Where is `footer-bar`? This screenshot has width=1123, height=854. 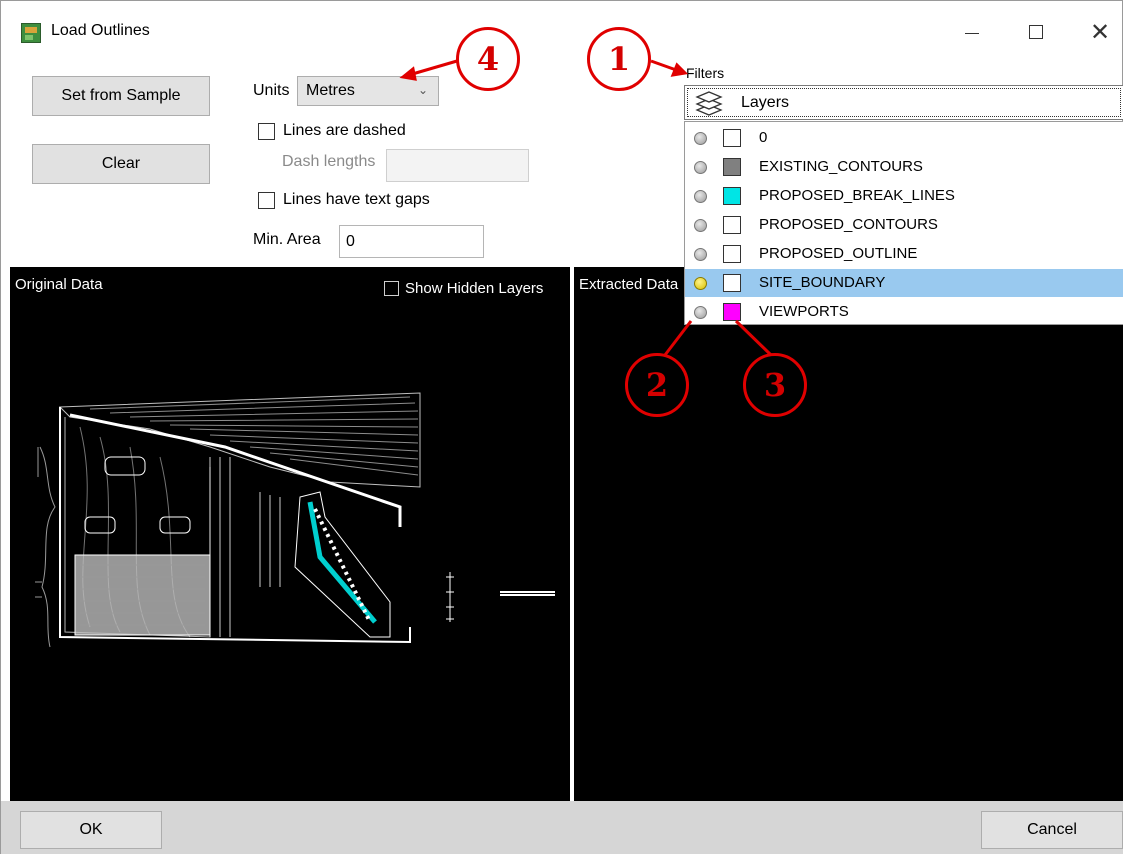 footer-bar is located at coordinates (562, 827).